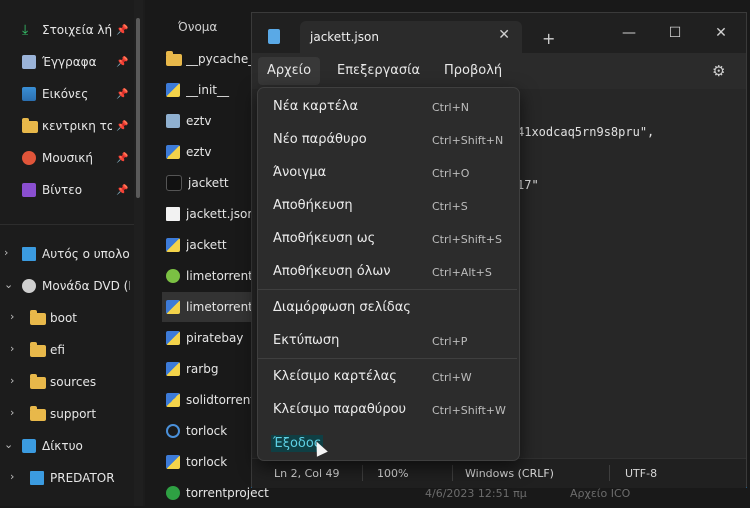 The image size is (750, 508). What do you see at coordinates (227, 493) in the screenshot?
I see `file-name: torrentproject` at bounding box center [227, 493].